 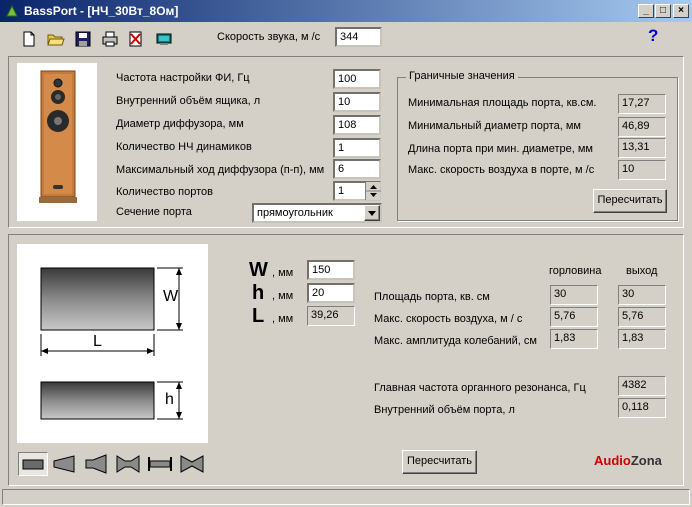 I want to click on shape-double-flared-button, so click(x=128, y=464).